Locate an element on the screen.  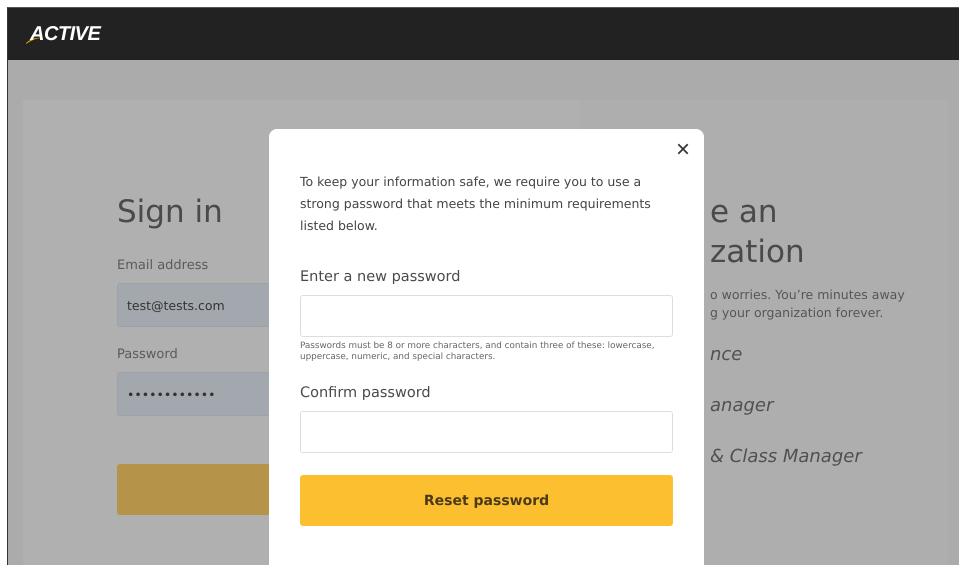
password-label: Password is located at coordinates (147, 354).